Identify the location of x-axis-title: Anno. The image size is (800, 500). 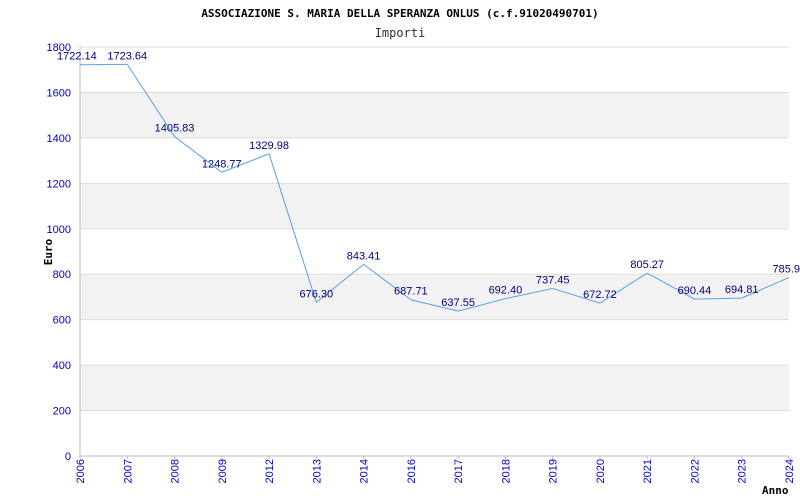
(775, 490).